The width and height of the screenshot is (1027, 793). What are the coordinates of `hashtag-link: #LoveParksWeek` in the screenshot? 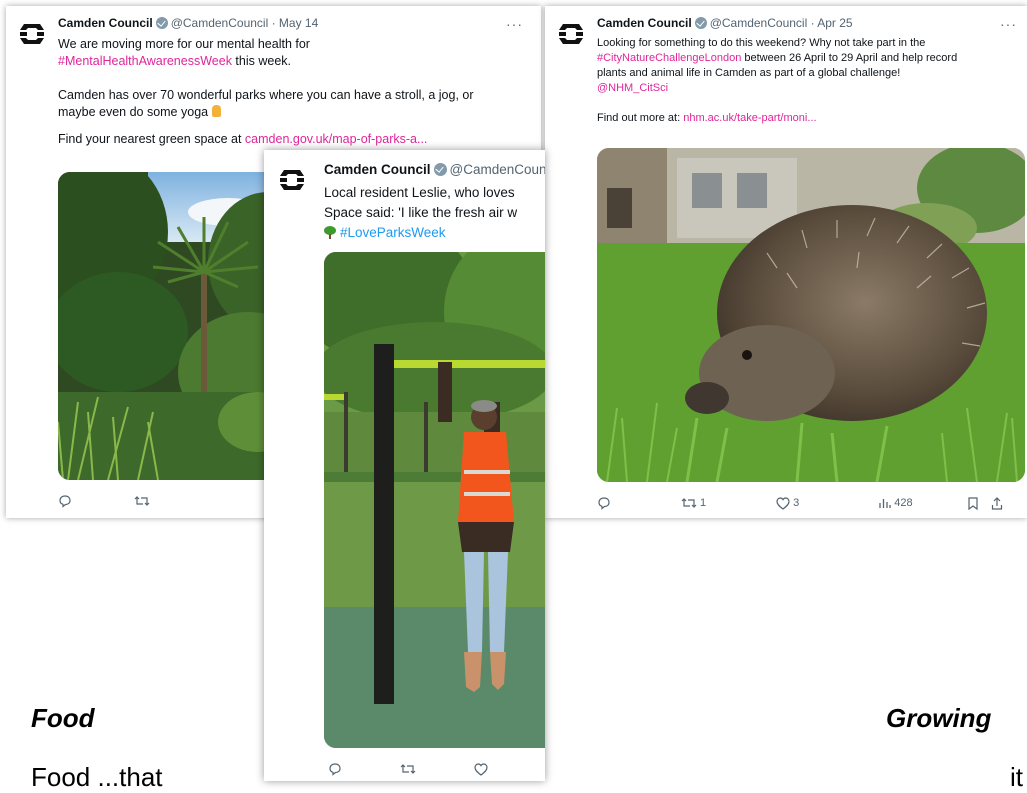 It's located at (393, 232).